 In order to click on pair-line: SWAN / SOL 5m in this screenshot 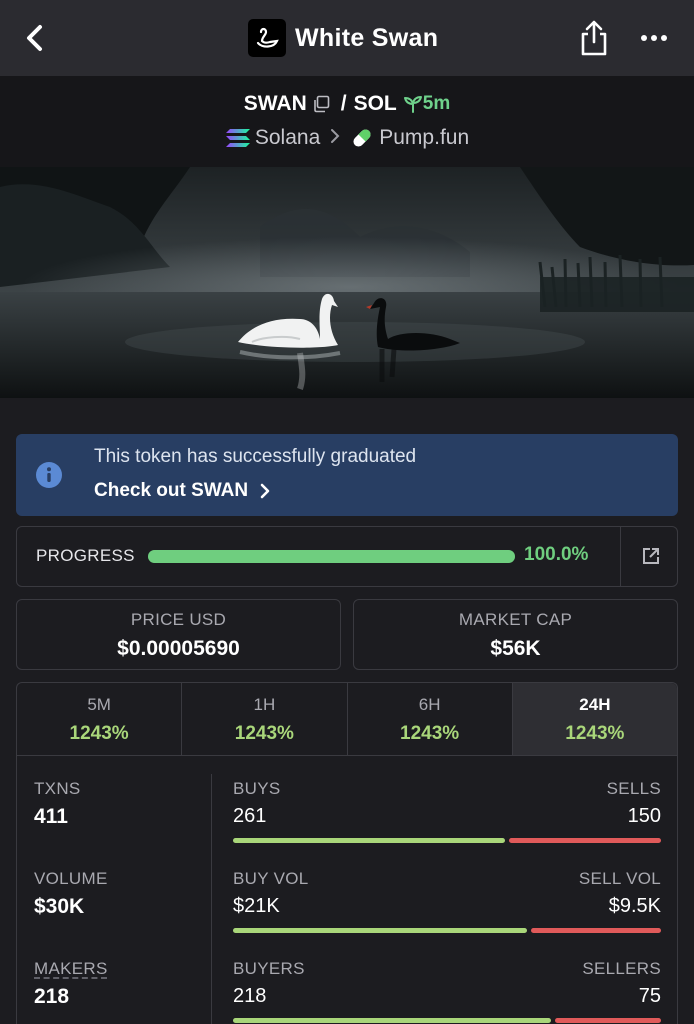, I will do `click(347, 104)`.